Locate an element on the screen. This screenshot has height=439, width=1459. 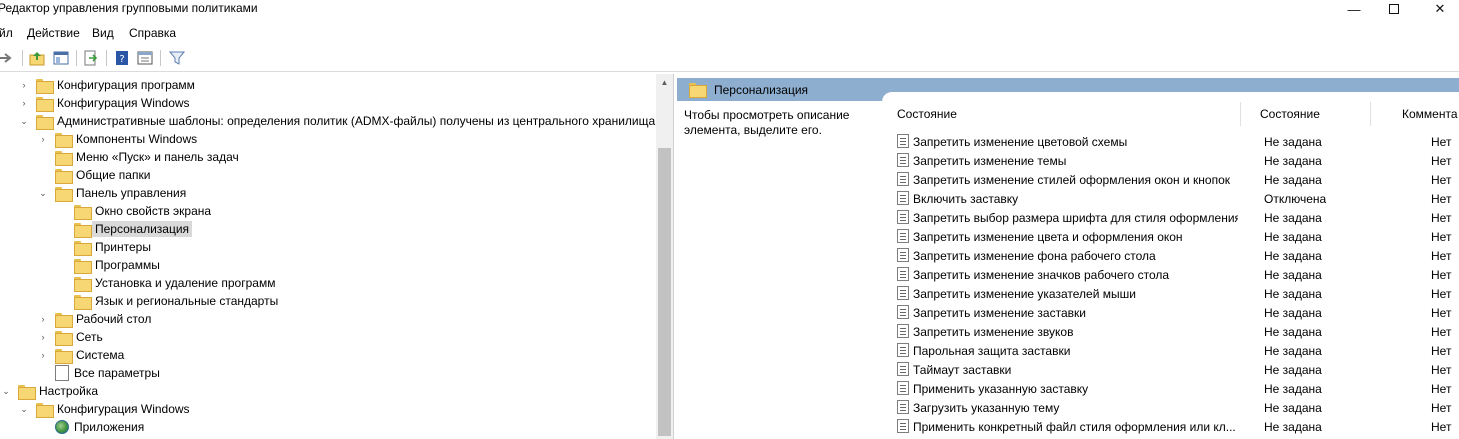
show-hide-tree-icon is located at coordinates (61, 58).